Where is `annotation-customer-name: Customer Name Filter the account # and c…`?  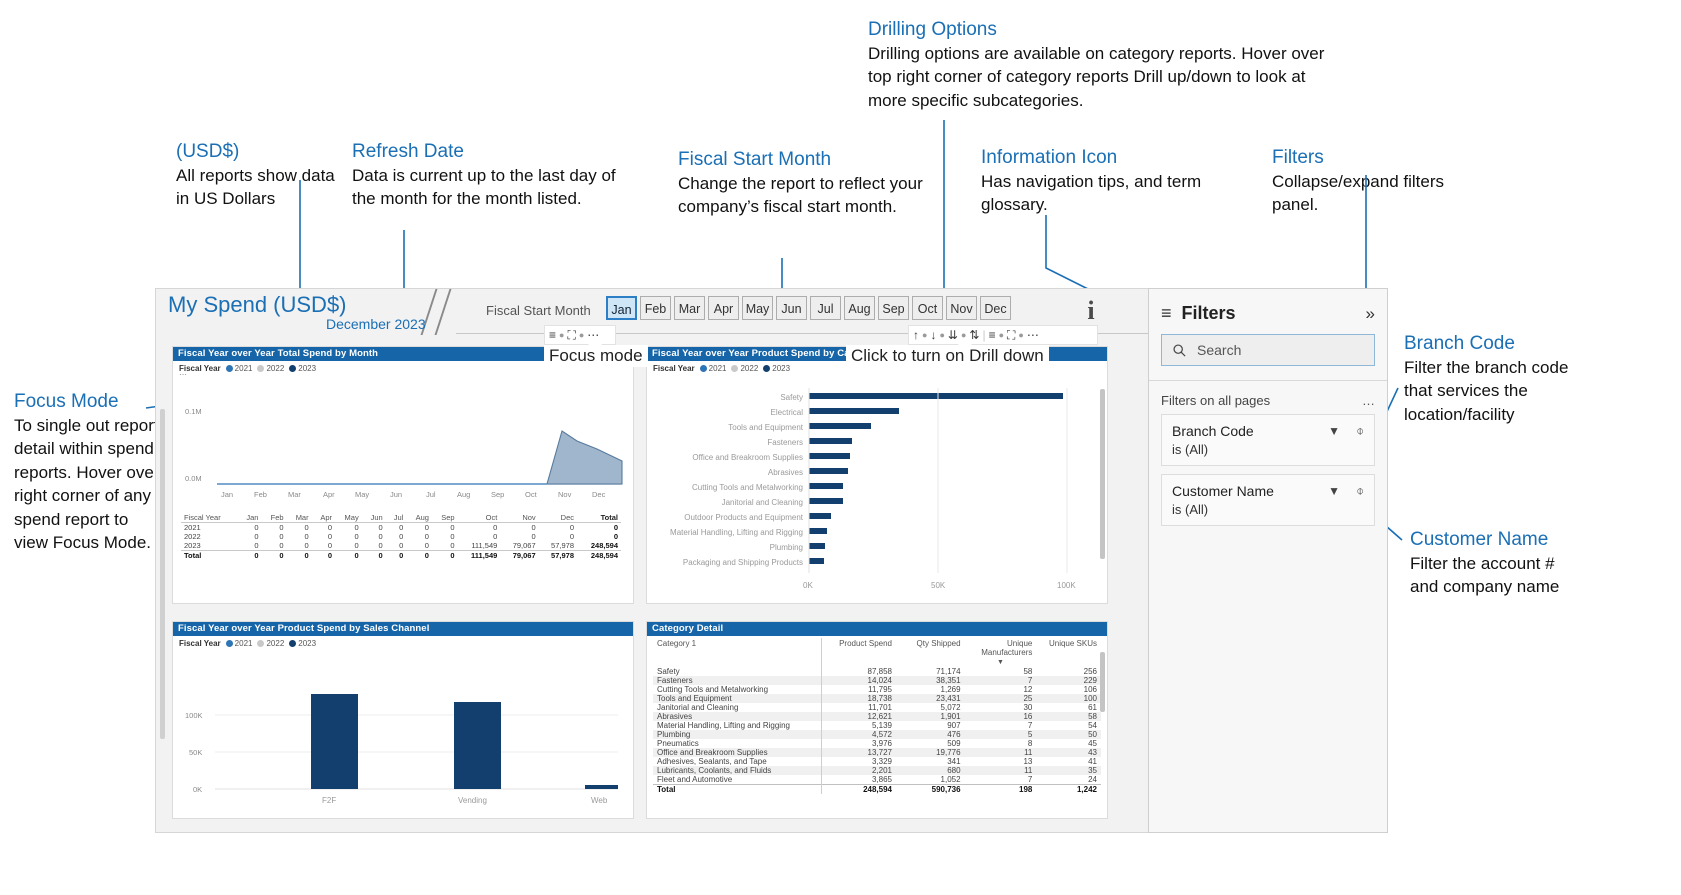
annotation-customer-name: Customer Name Filter the account # and c… is located at coordinates (1497, 563).